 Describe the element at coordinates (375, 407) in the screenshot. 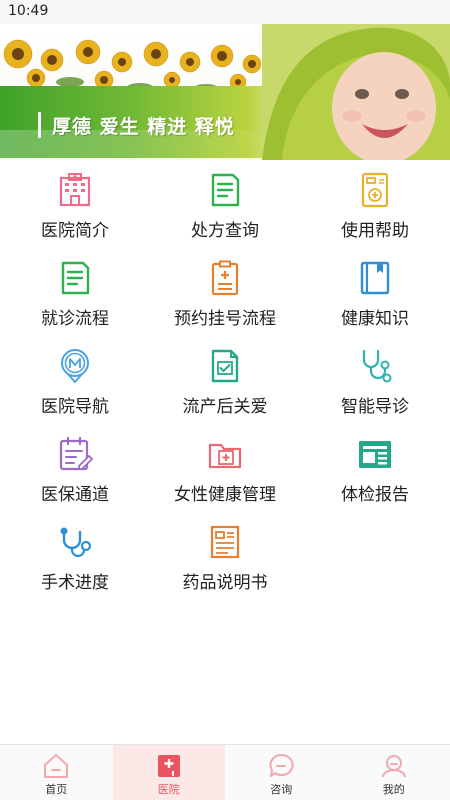

I see `menu-item-label: 智能导诊` at that location.